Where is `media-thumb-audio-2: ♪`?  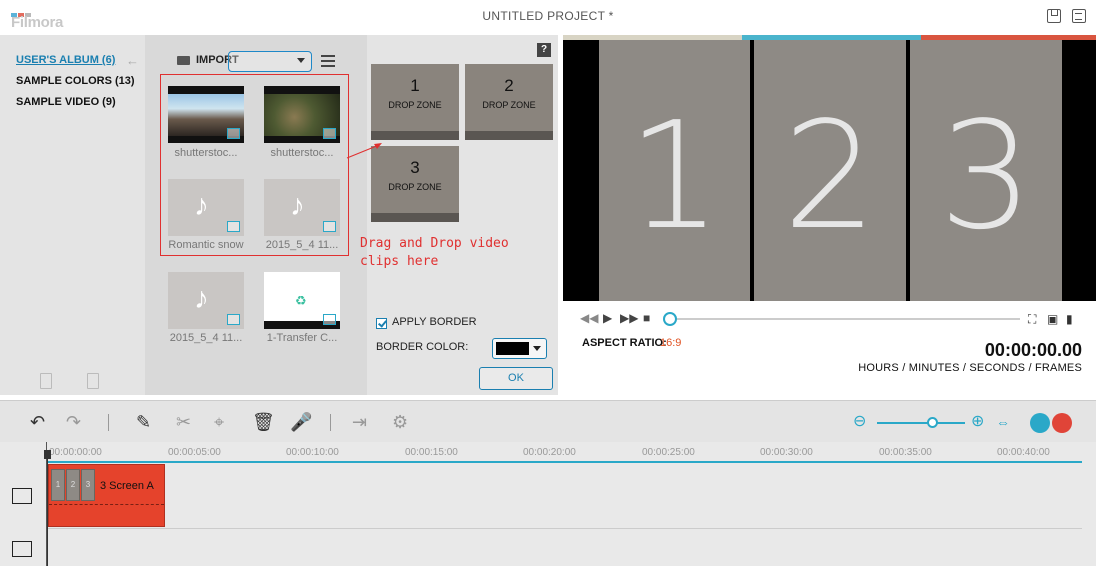 media-thumb-audio-2: ♪ is located at coordinates (302, 207).